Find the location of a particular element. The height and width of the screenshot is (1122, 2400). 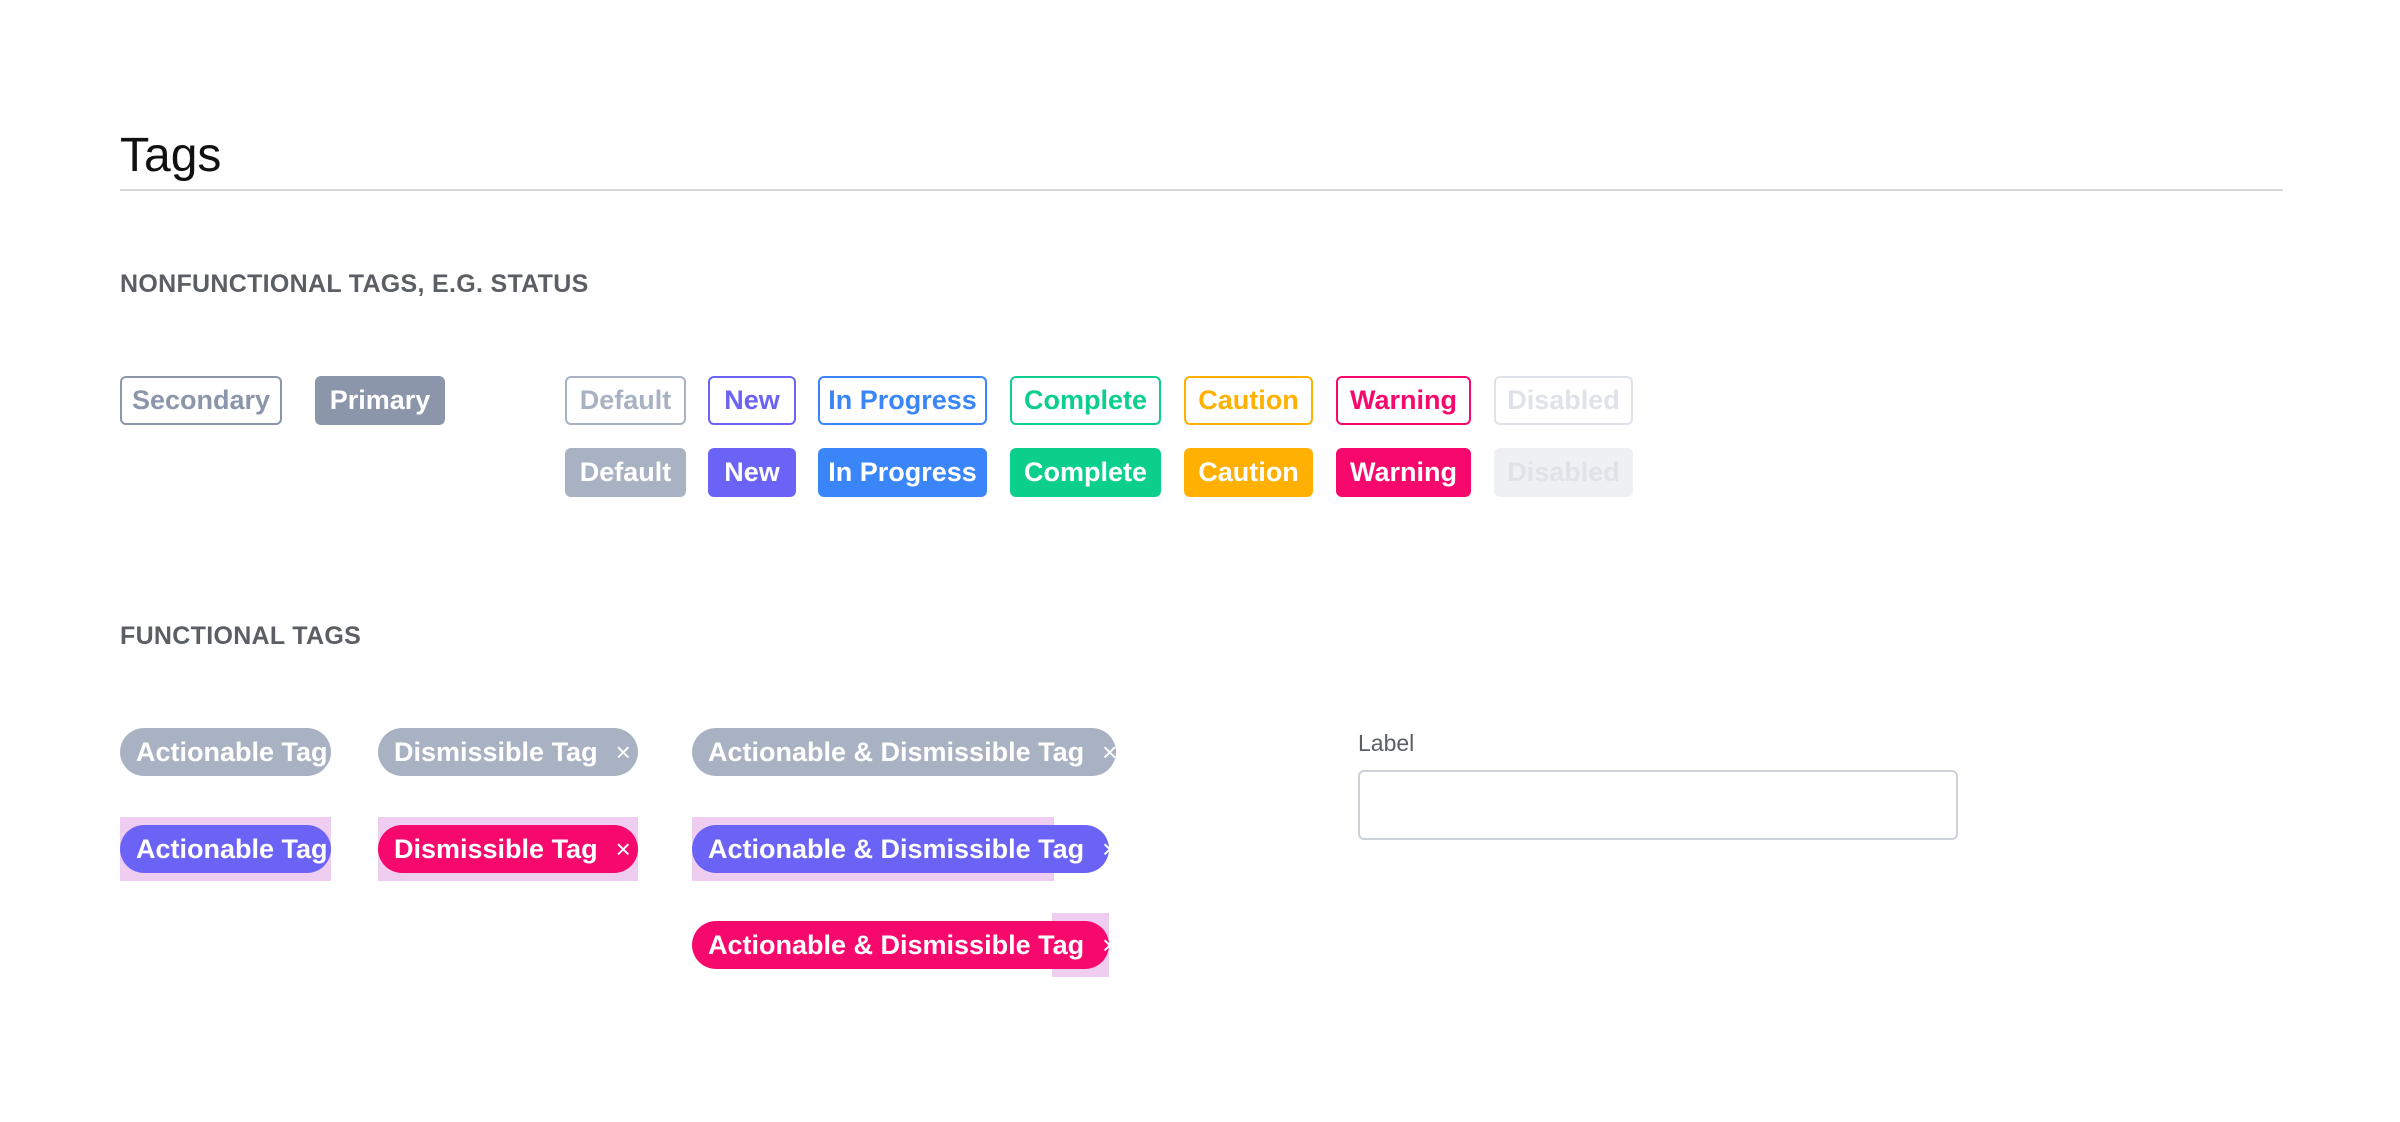

primary-tag: Primary is located at coordinates (380, 400).